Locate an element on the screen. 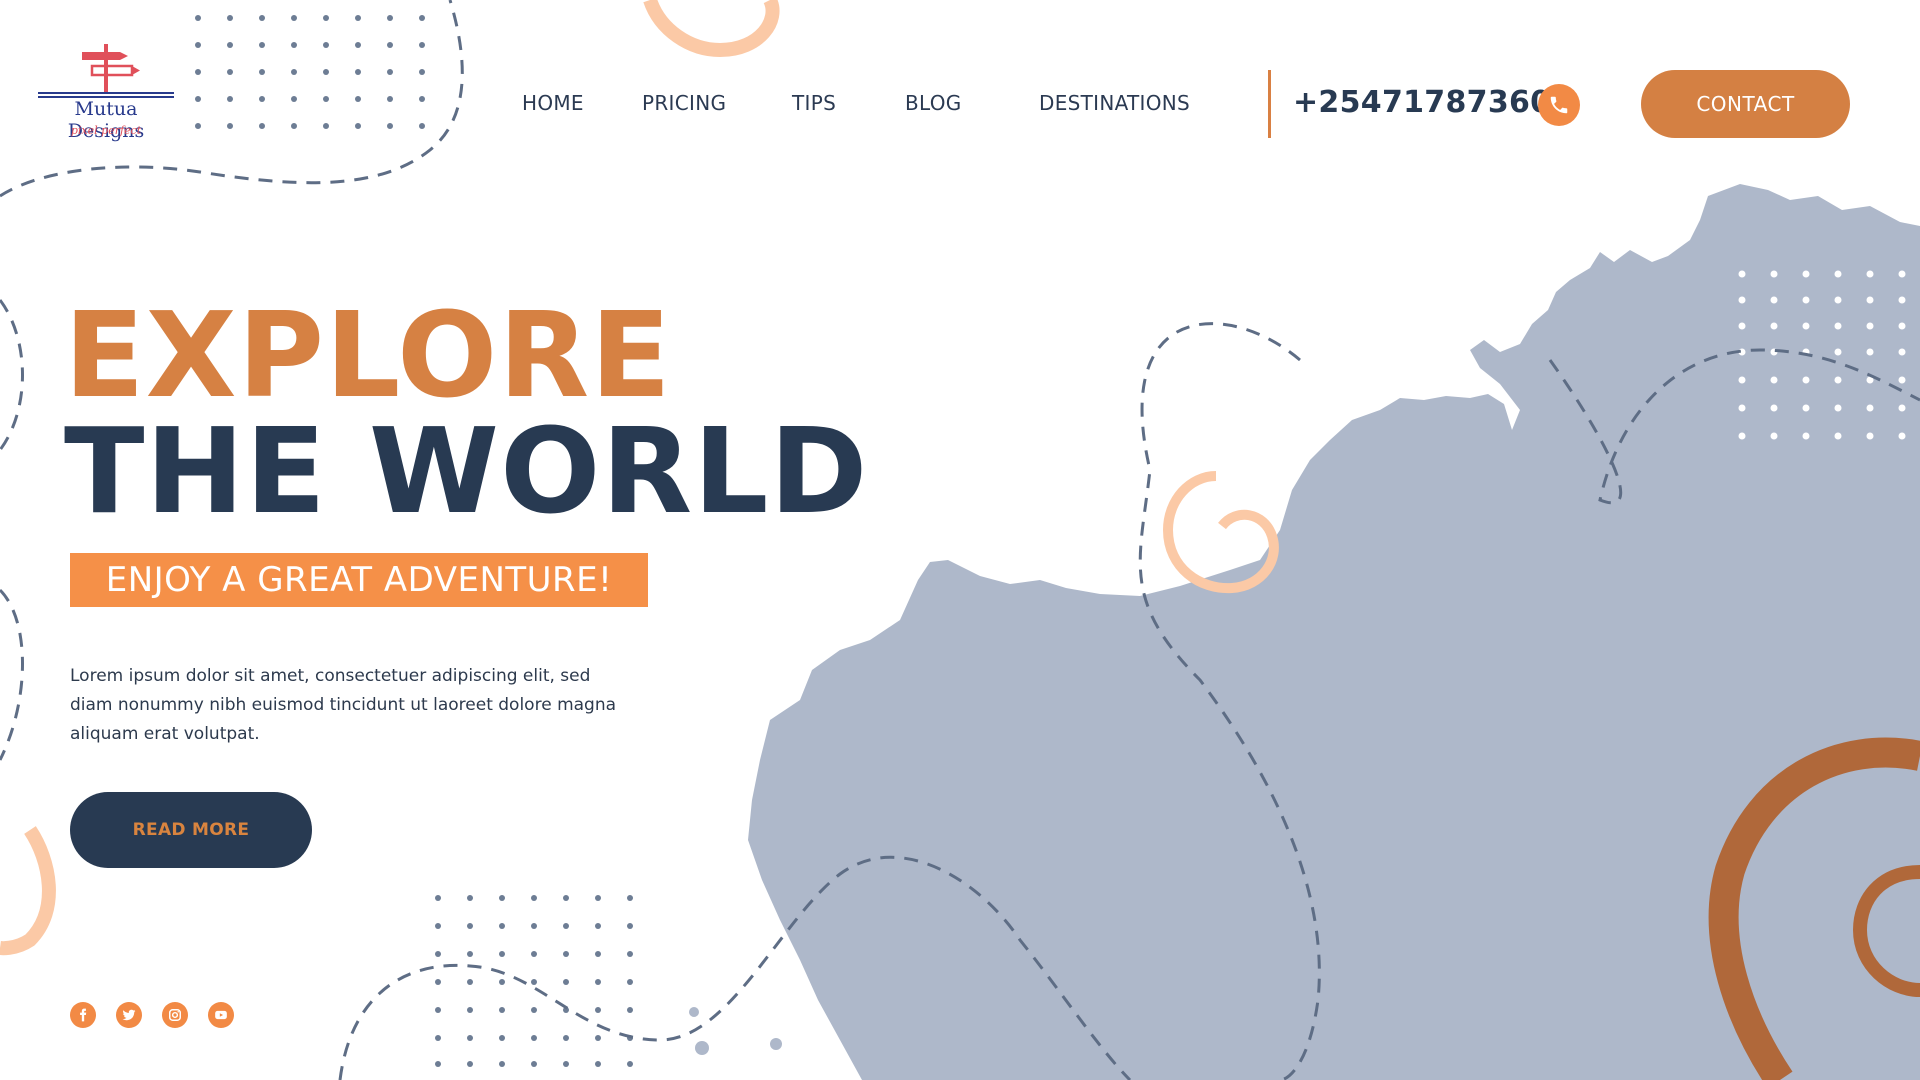 This screenshot has height=1080, width=1920. contact-button: CONTACT is located at coordinates (1745, 104).